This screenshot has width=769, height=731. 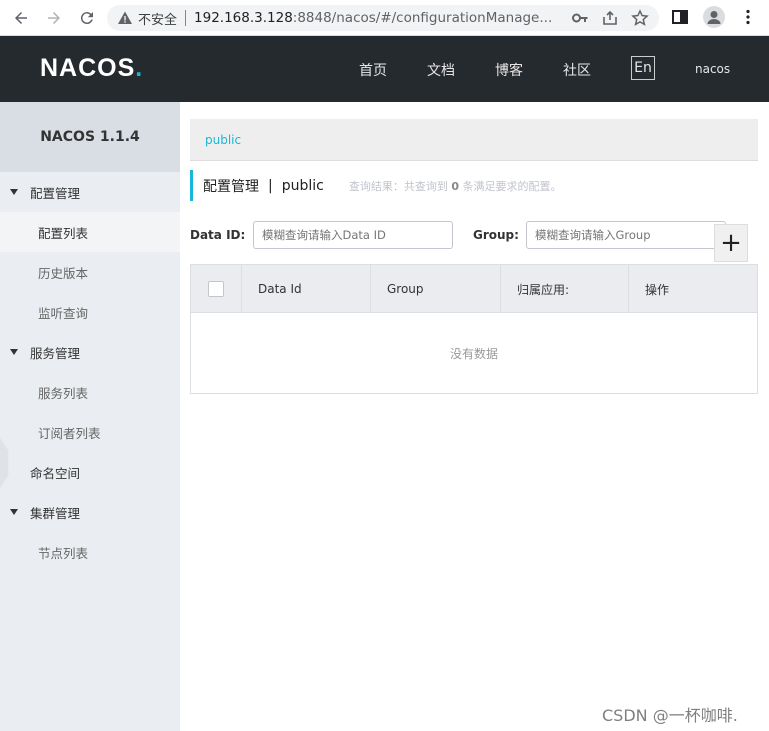 What do you see at coordinates (640, 18) in the screenshot?
I see `bookmark-star-icon` at bounding box center [640, 18].